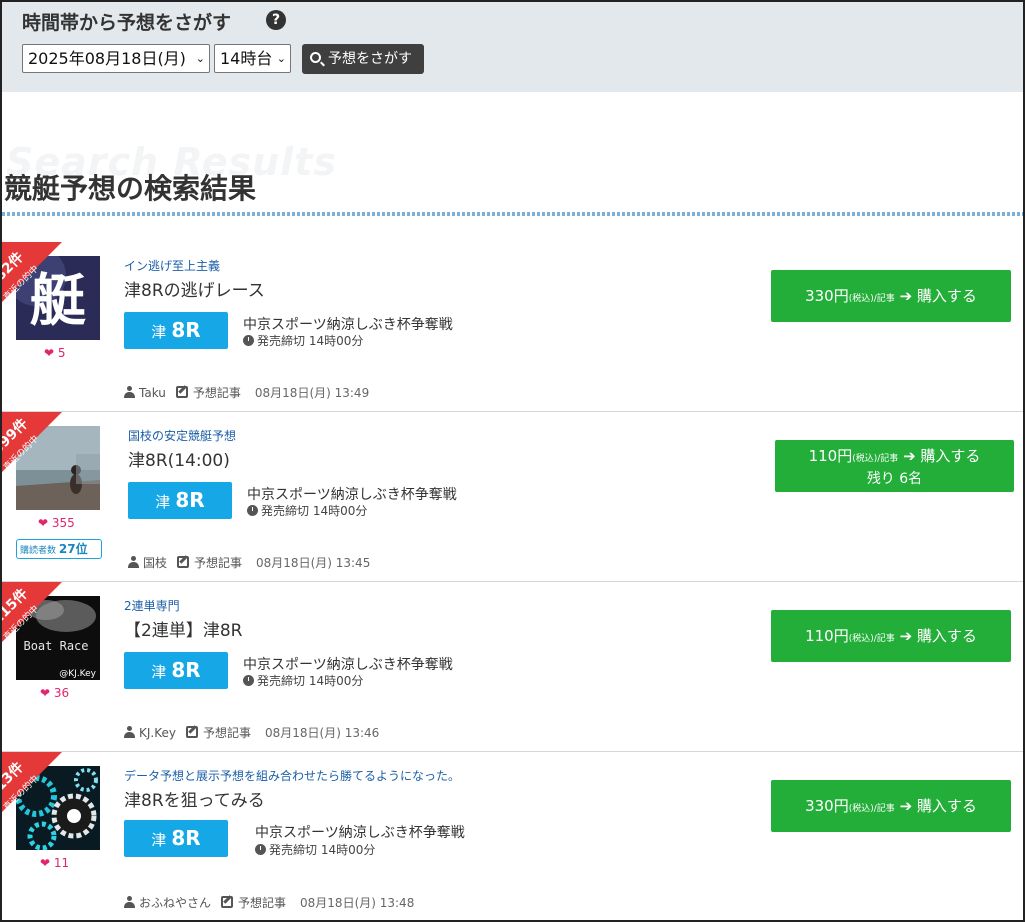 The width and height of the screenshot is (1025, 922). I want to click on hour-select-value: 14時台, so click(246, 58).